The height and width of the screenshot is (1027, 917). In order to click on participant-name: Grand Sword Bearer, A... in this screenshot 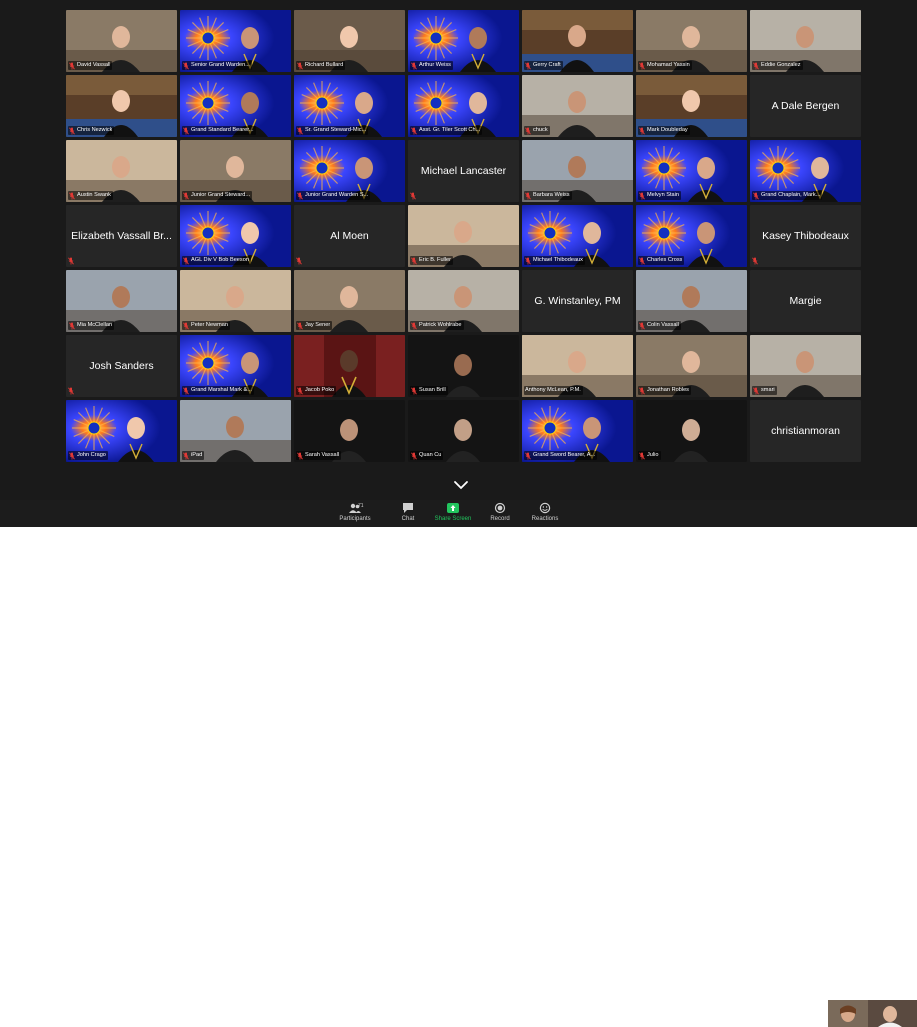, I will do `click(564, 455)`.